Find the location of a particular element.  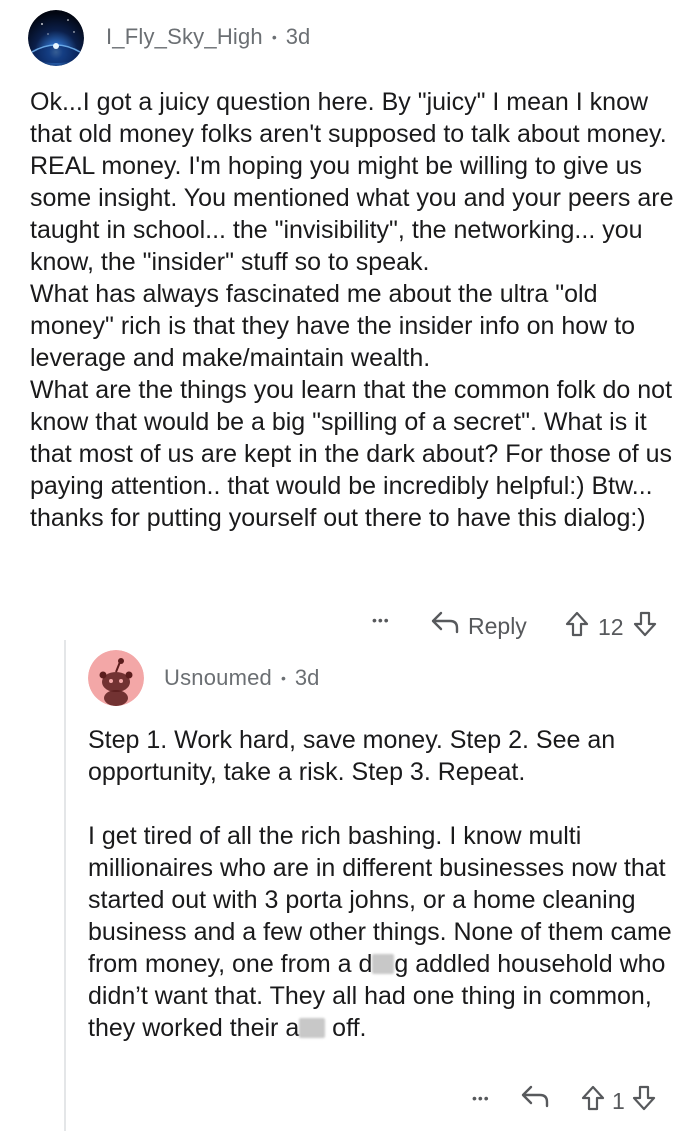

vote-score: 12 is located at coordinates (611, 626).